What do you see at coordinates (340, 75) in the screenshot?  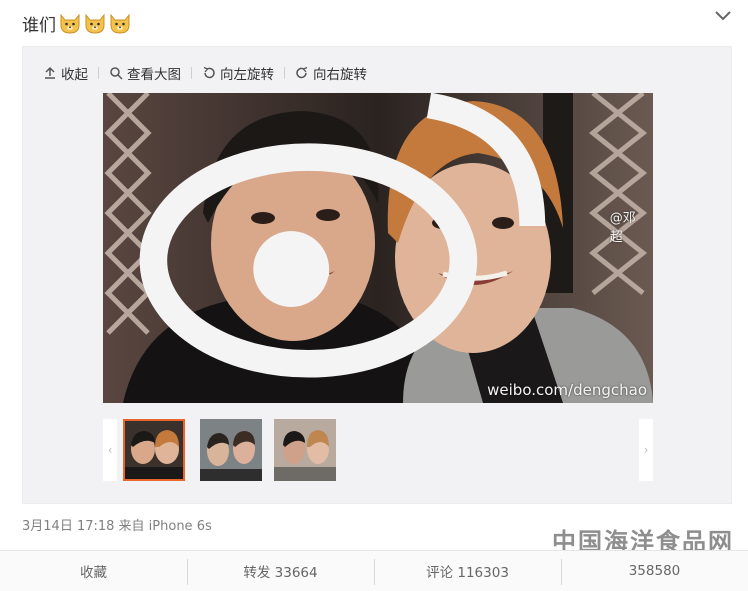 I see `rotate-right-label: 向右旋转` at bounding box center [340, 75].